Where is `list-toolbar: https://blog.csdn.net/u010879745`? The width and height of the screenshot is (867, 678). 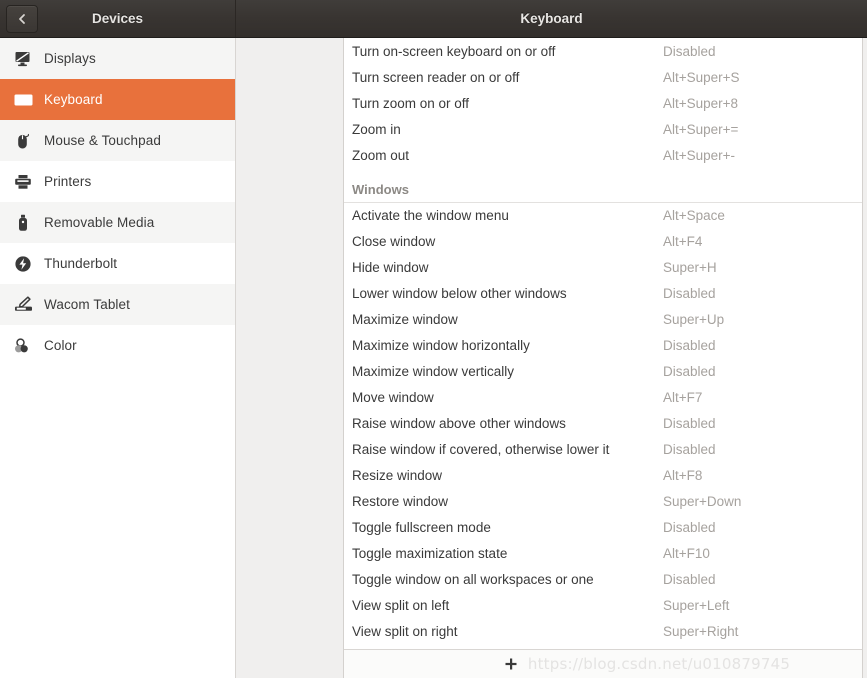 list-toolbar: https://blog.csdn.net/u010879745 is located at coordinates (603, 663).